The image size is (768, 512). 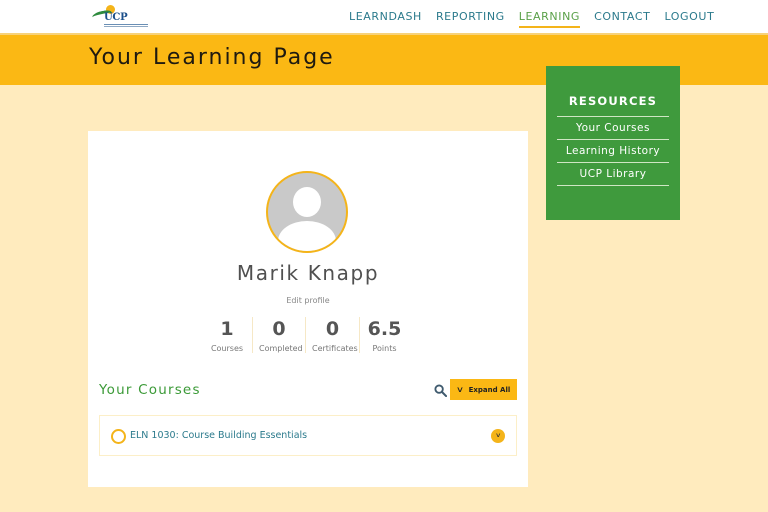 What do you see at coordinates (384, 329) in the screenshot?
I see `stat-value: 6.5` at bounding box center [384, 329].